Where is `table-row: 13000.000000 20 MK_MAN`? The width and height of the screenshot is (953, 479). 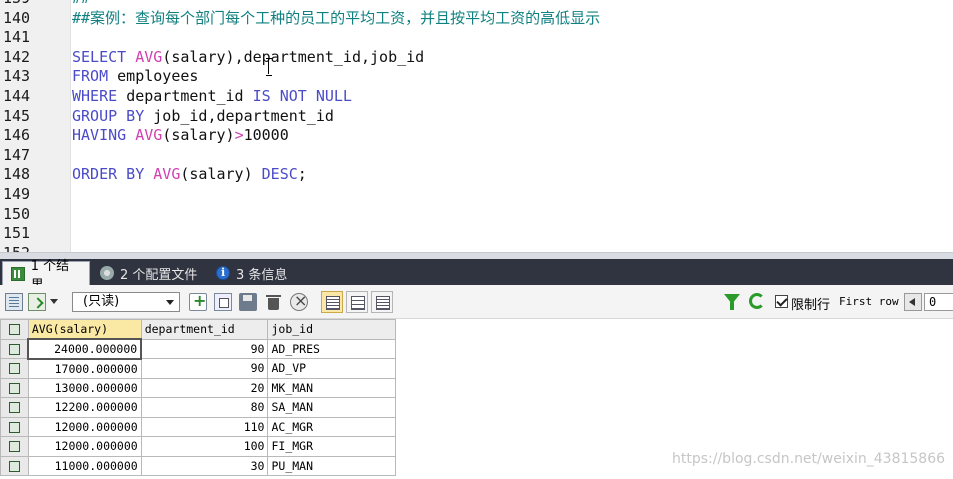 table-row: 13000.000000 20 MK_MAN is located at coordinates (198, 387).